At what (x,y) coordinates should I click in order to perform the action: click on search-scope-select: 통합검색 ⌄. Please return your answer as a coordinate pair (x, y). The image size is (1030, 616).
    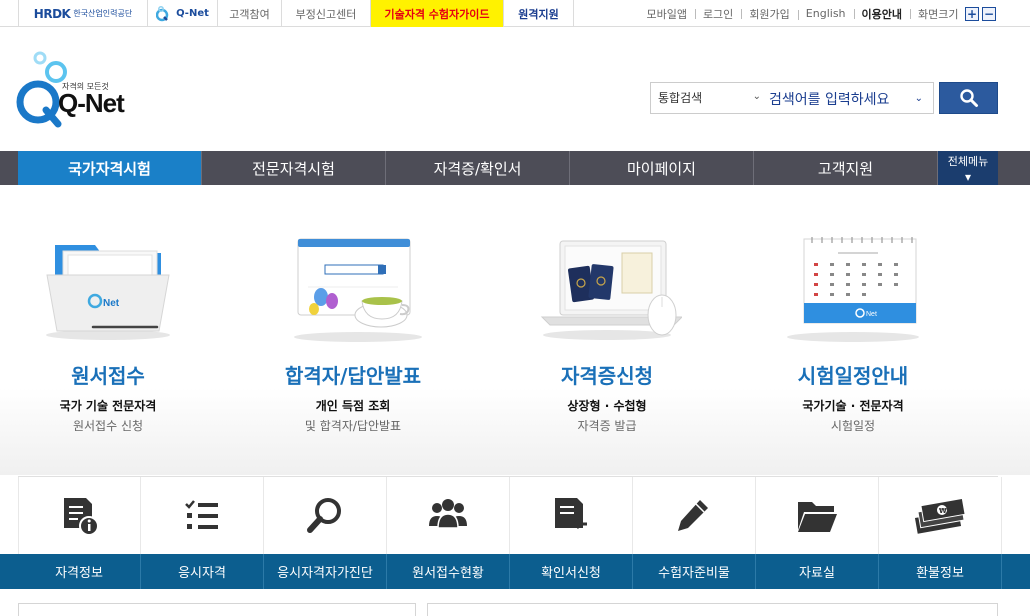
    Looking at the image, I should click on (710, 98).